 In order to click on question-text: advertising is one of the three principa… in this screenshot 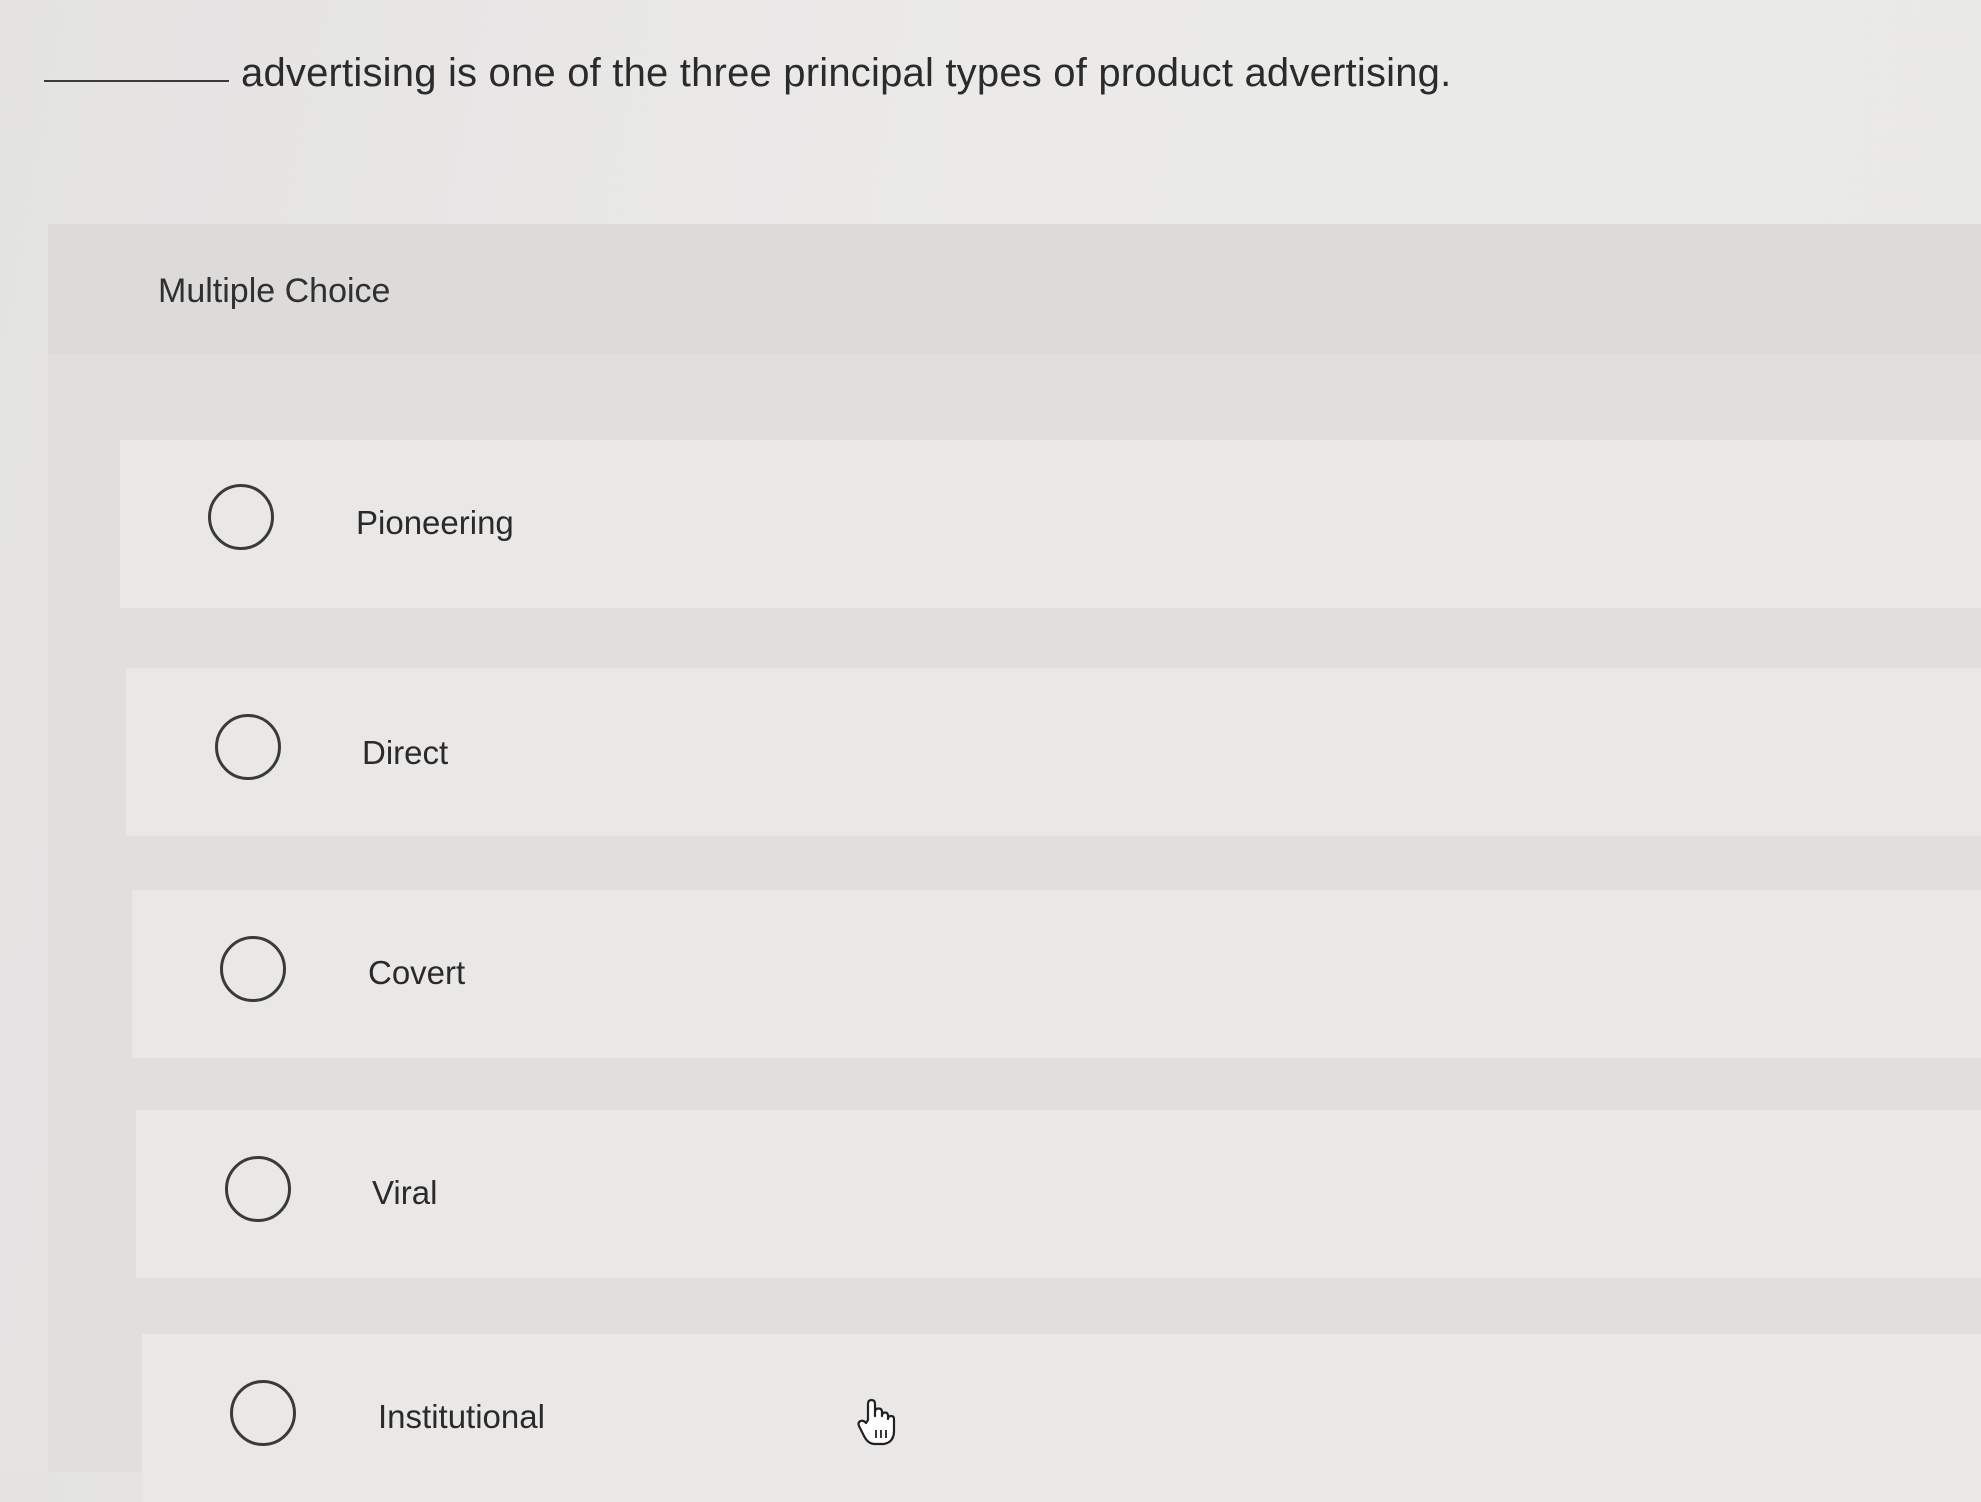, I will do `click(846, 73)`.